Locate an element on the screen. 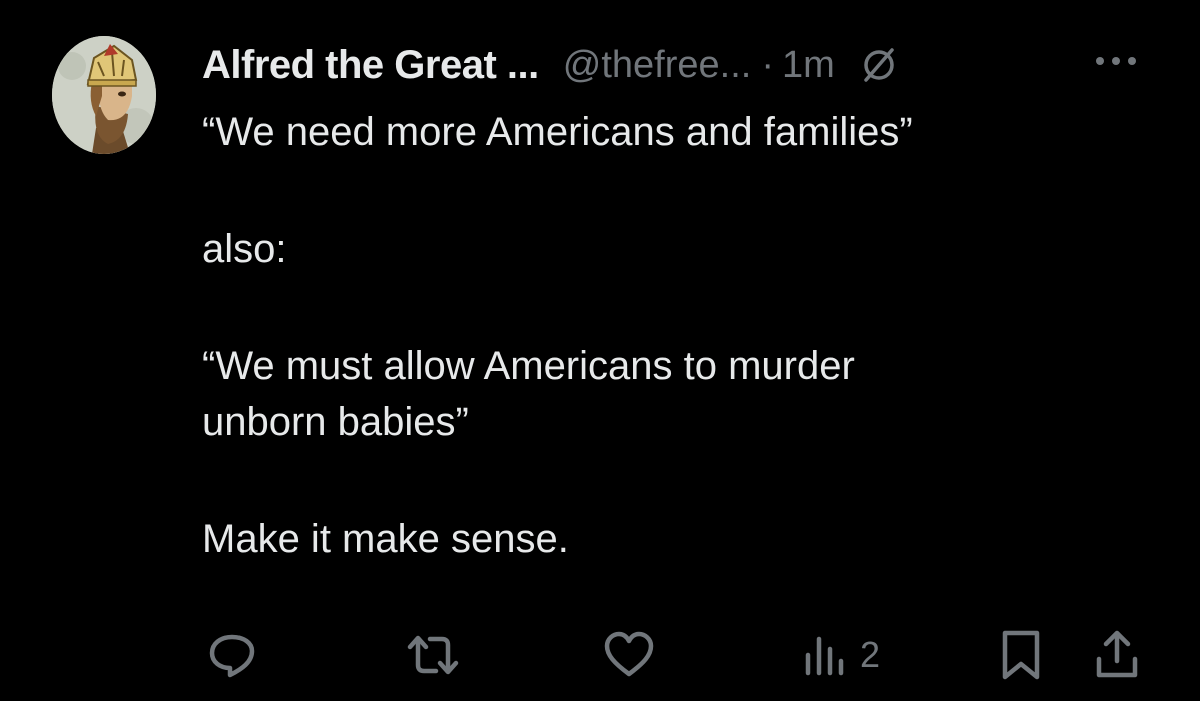 The height and width of the screenshot is (701, 1200). more-options-button is located at coordinates (1116, 61).